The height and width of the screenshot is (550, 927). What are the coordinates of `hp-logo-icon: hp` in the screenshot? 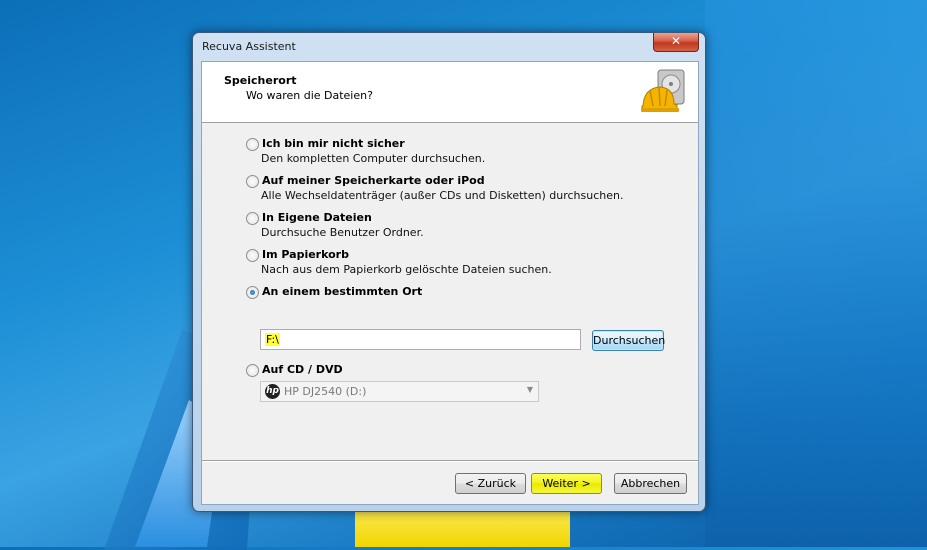 It's located at (272, 391).